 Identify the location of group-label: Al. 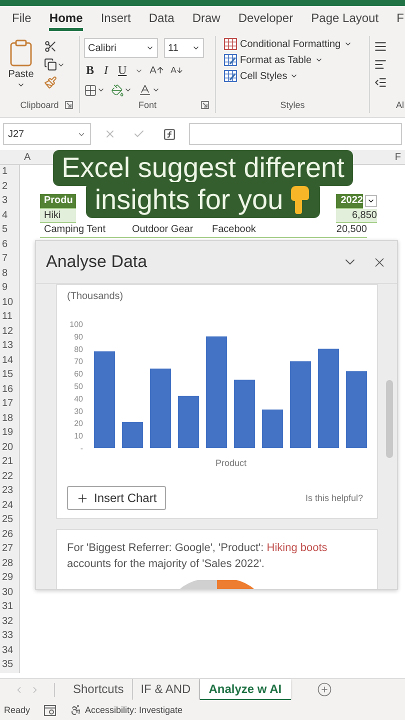
(400, 105).